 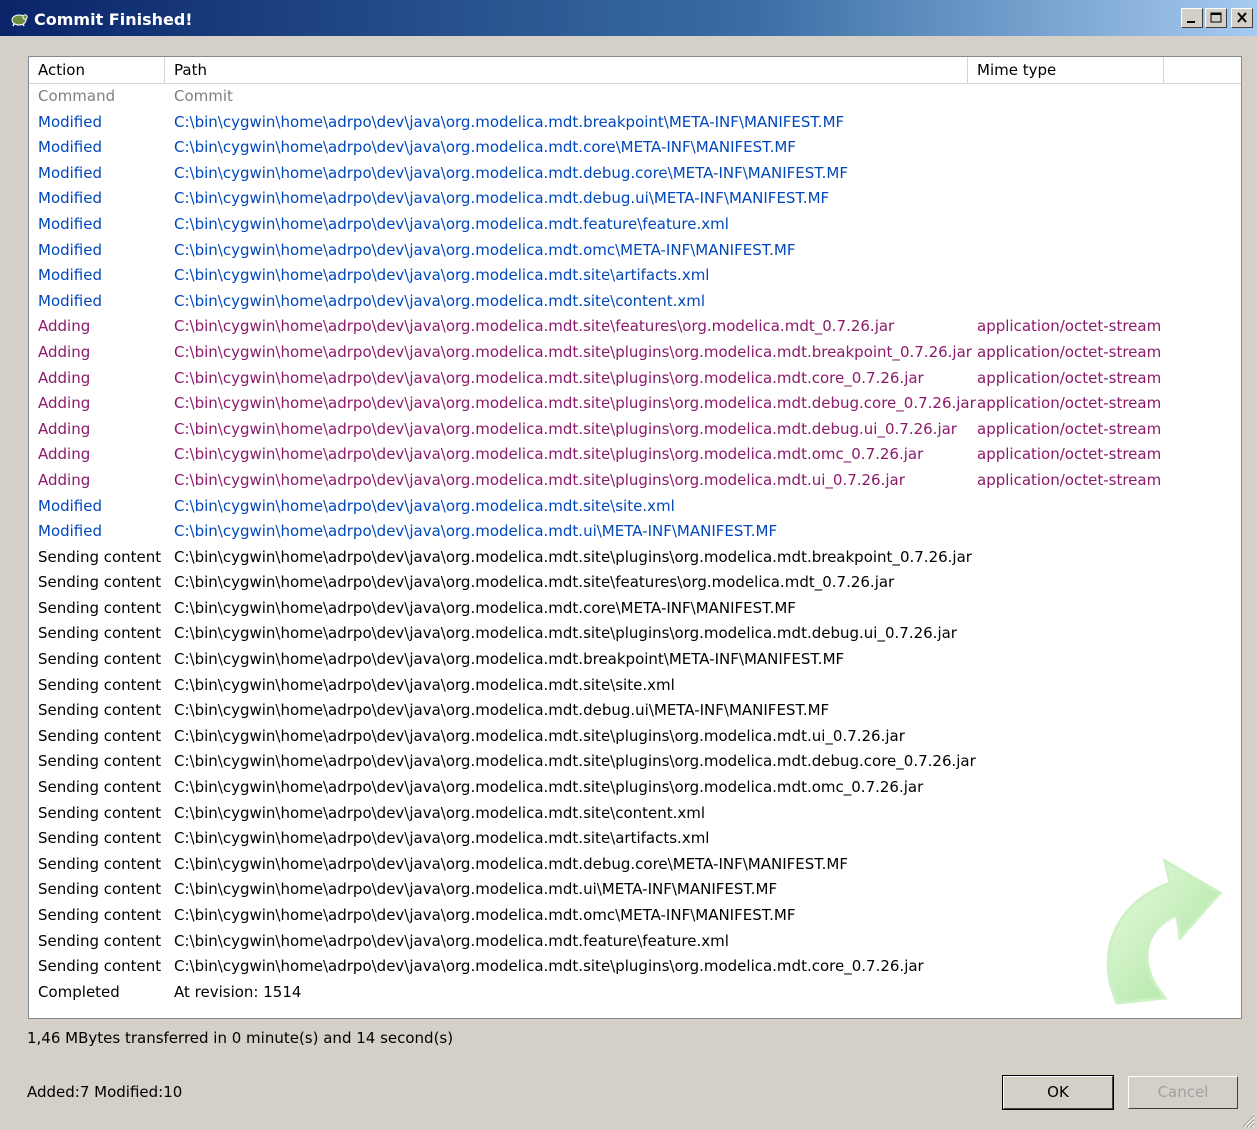 I want to click on column-header-path: Path, so click(x=566, y=70).